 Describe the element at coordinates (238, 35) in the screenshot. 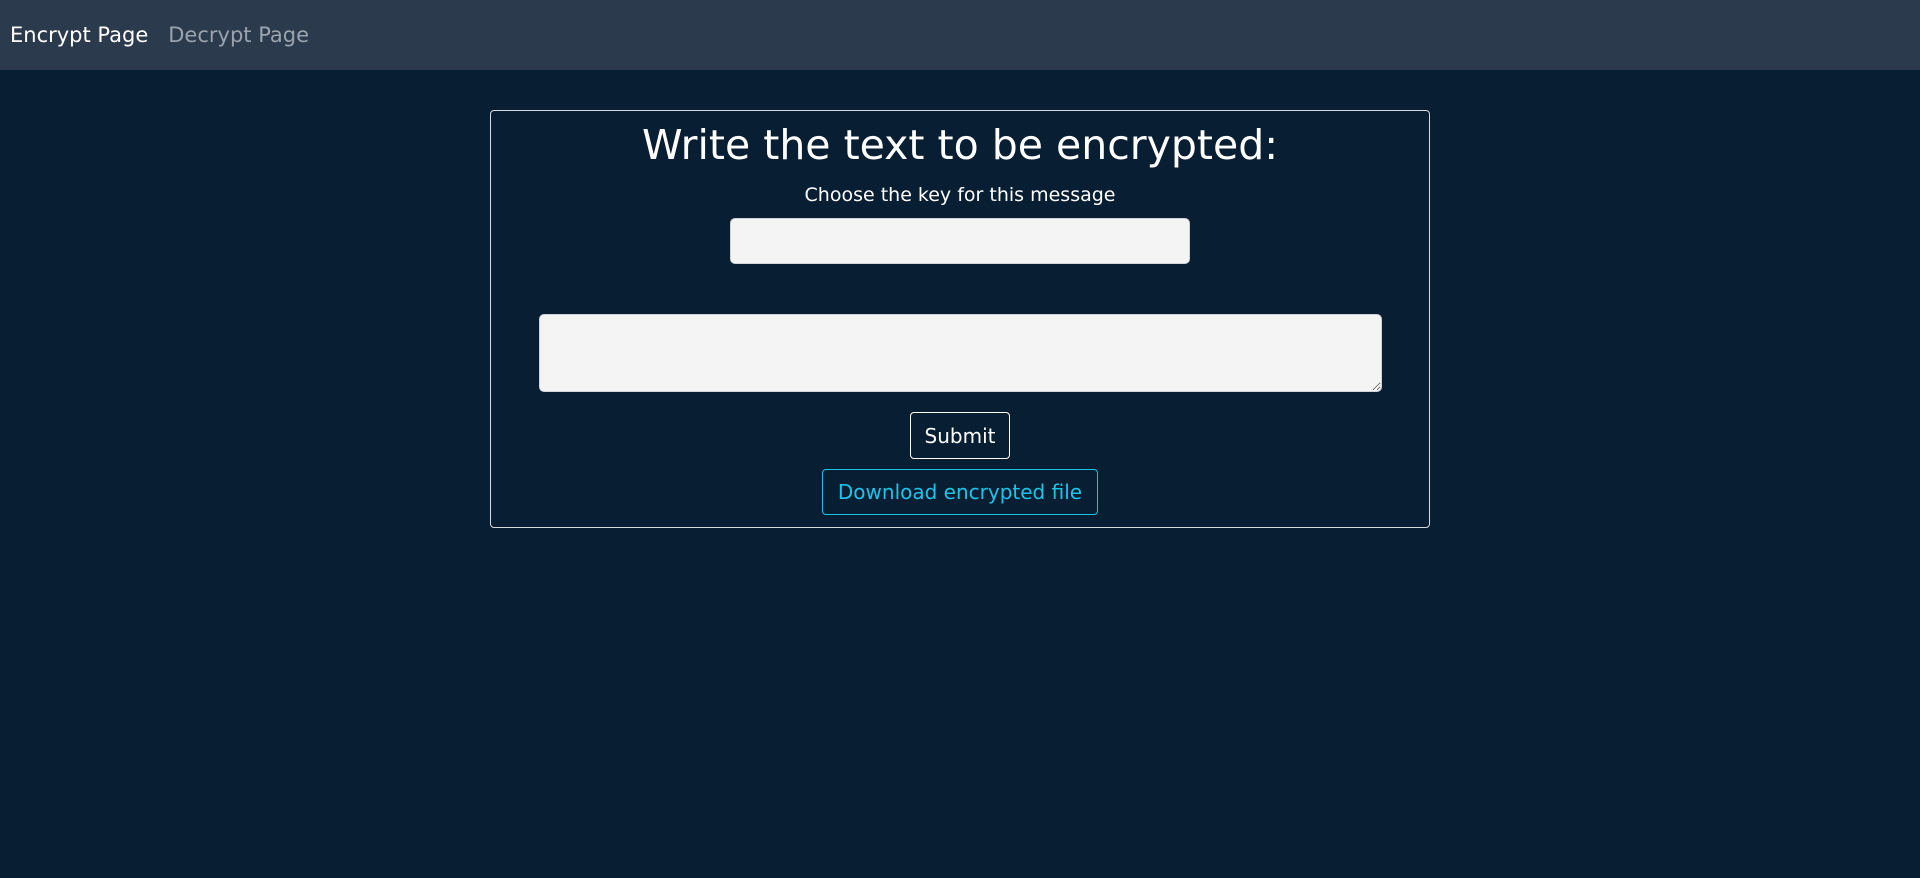

I see `nav-decrypt-page-link: Decrypt Page` at that location.